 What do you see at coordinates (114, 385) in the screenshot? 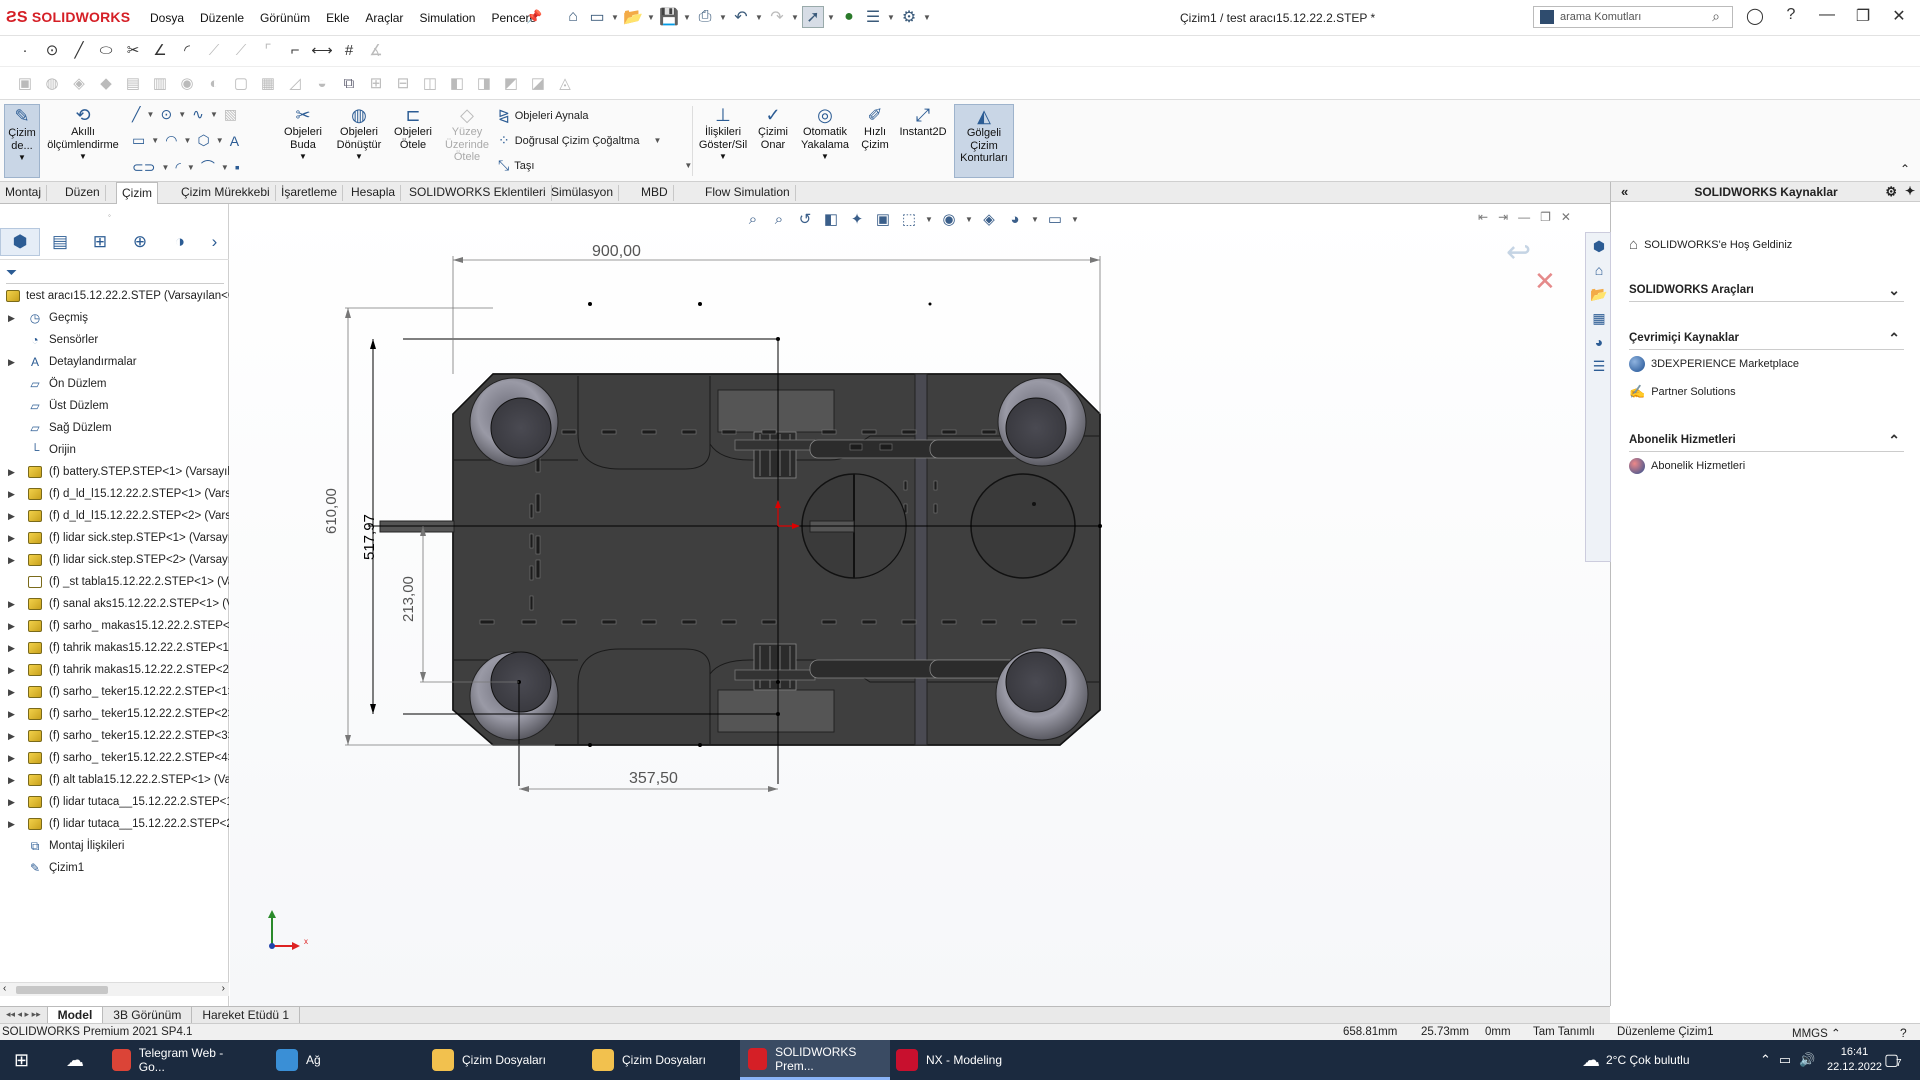
I see `tree-item: ▱ Ön Düzlem` at bounding box center [114, 385].